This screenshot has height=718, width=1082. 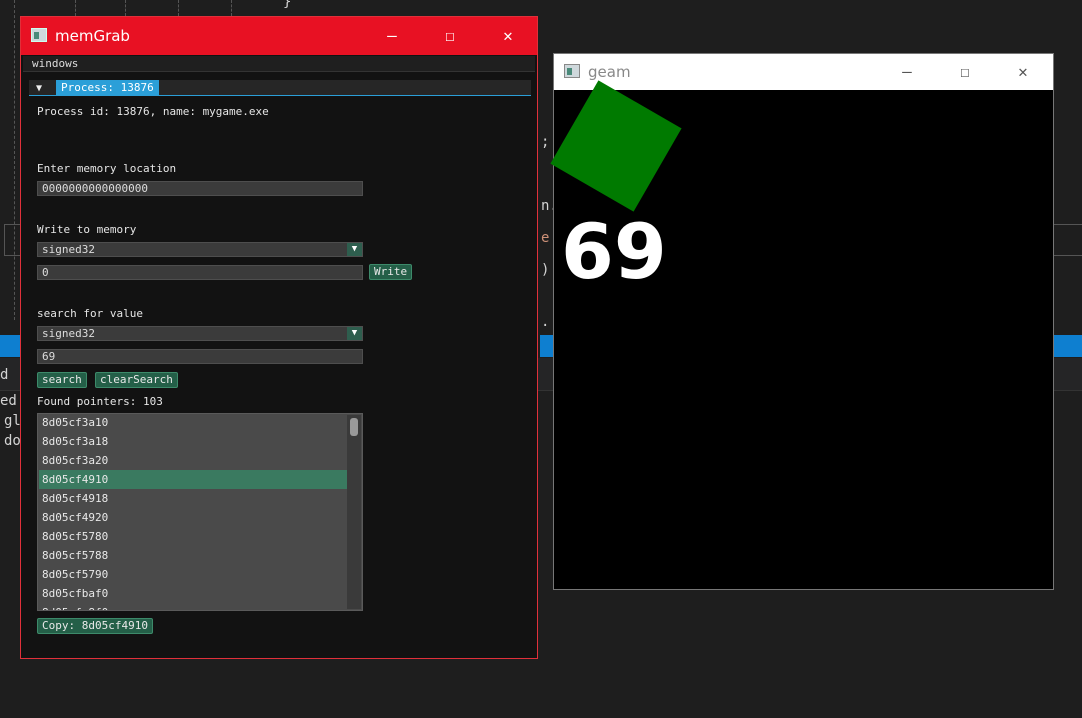 What do you see at coordinates (193, 606) in the screenshot?
I see `list-item: 8d05cfc8f0` at bounding box center [193, 606].